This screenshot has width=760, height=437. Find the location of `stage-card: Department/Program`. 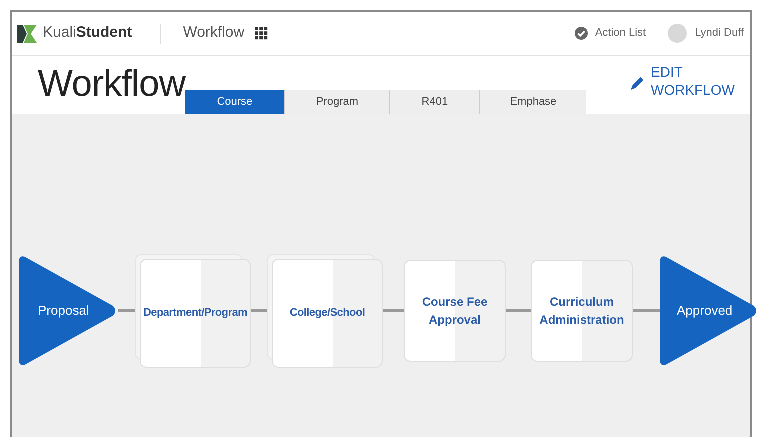

stage-card: Department/Program is located at coordinates (193, 311).